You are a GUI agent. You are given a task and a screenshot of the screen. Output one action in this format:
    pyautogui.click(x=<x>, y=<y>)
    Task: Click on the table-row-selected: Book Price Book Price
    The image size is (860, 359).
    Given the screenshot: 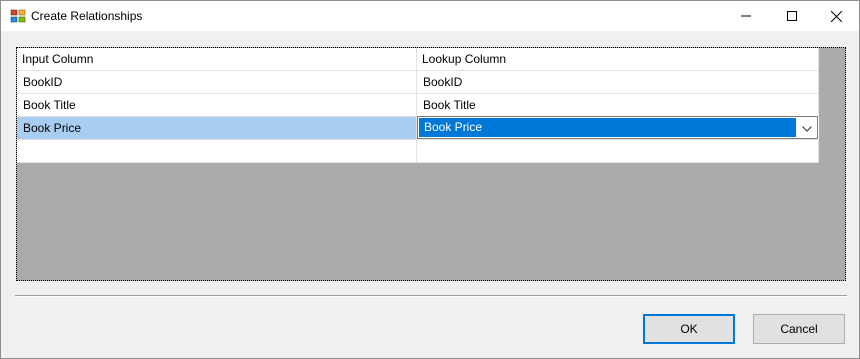 What is the action you would take?
    pyautogui.click(x=418, y=128)
    